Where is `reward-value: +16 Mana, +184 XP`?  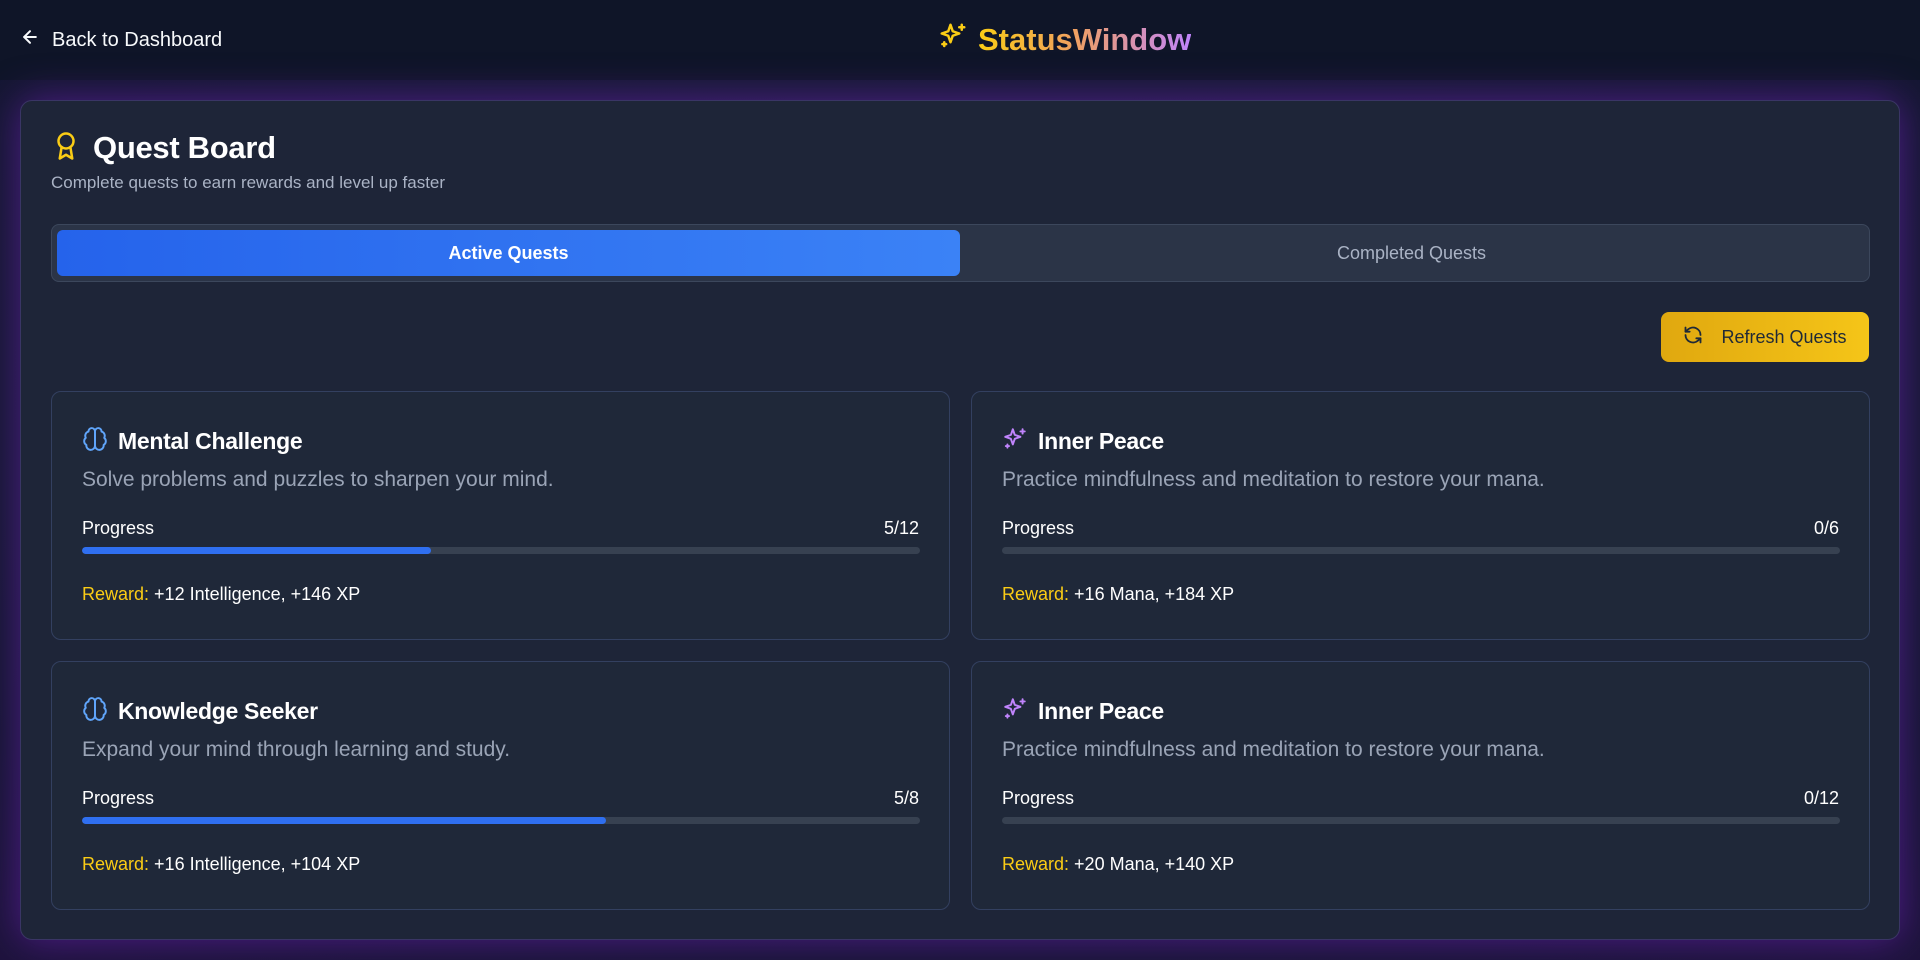
reward-value: +16 Mana, +184 XP is located at coordinates (1154, 594).